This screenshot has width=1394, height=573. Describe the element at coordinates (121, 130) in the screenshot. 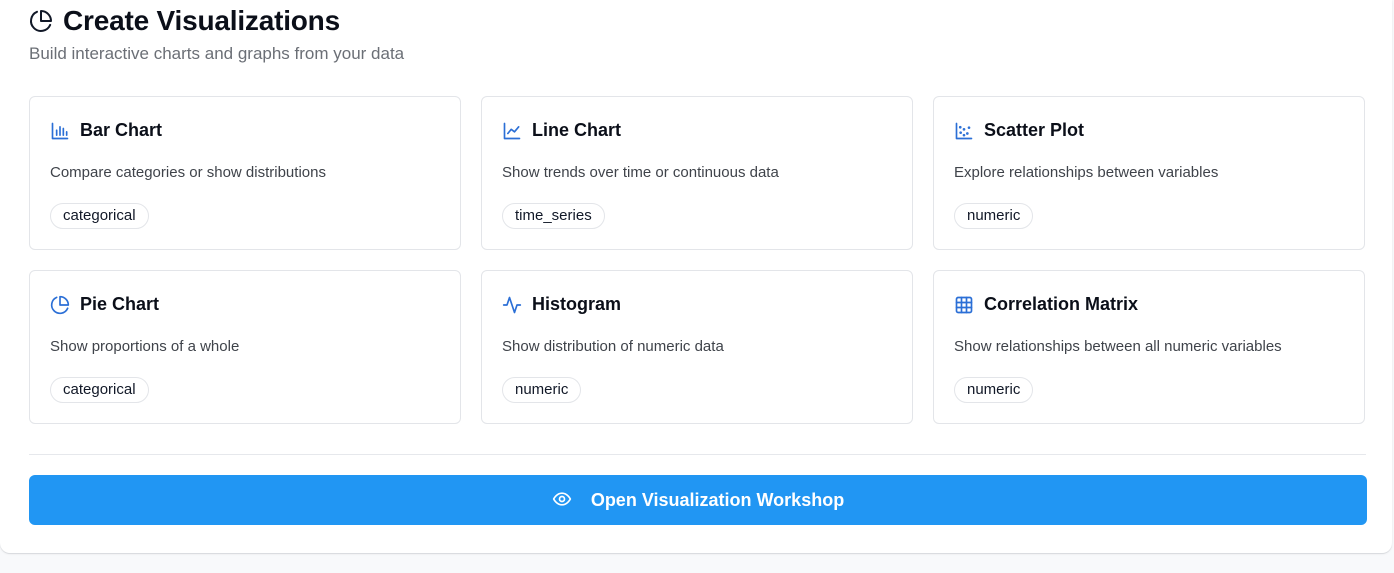

I see `card-title: Bar Chart` at that location.